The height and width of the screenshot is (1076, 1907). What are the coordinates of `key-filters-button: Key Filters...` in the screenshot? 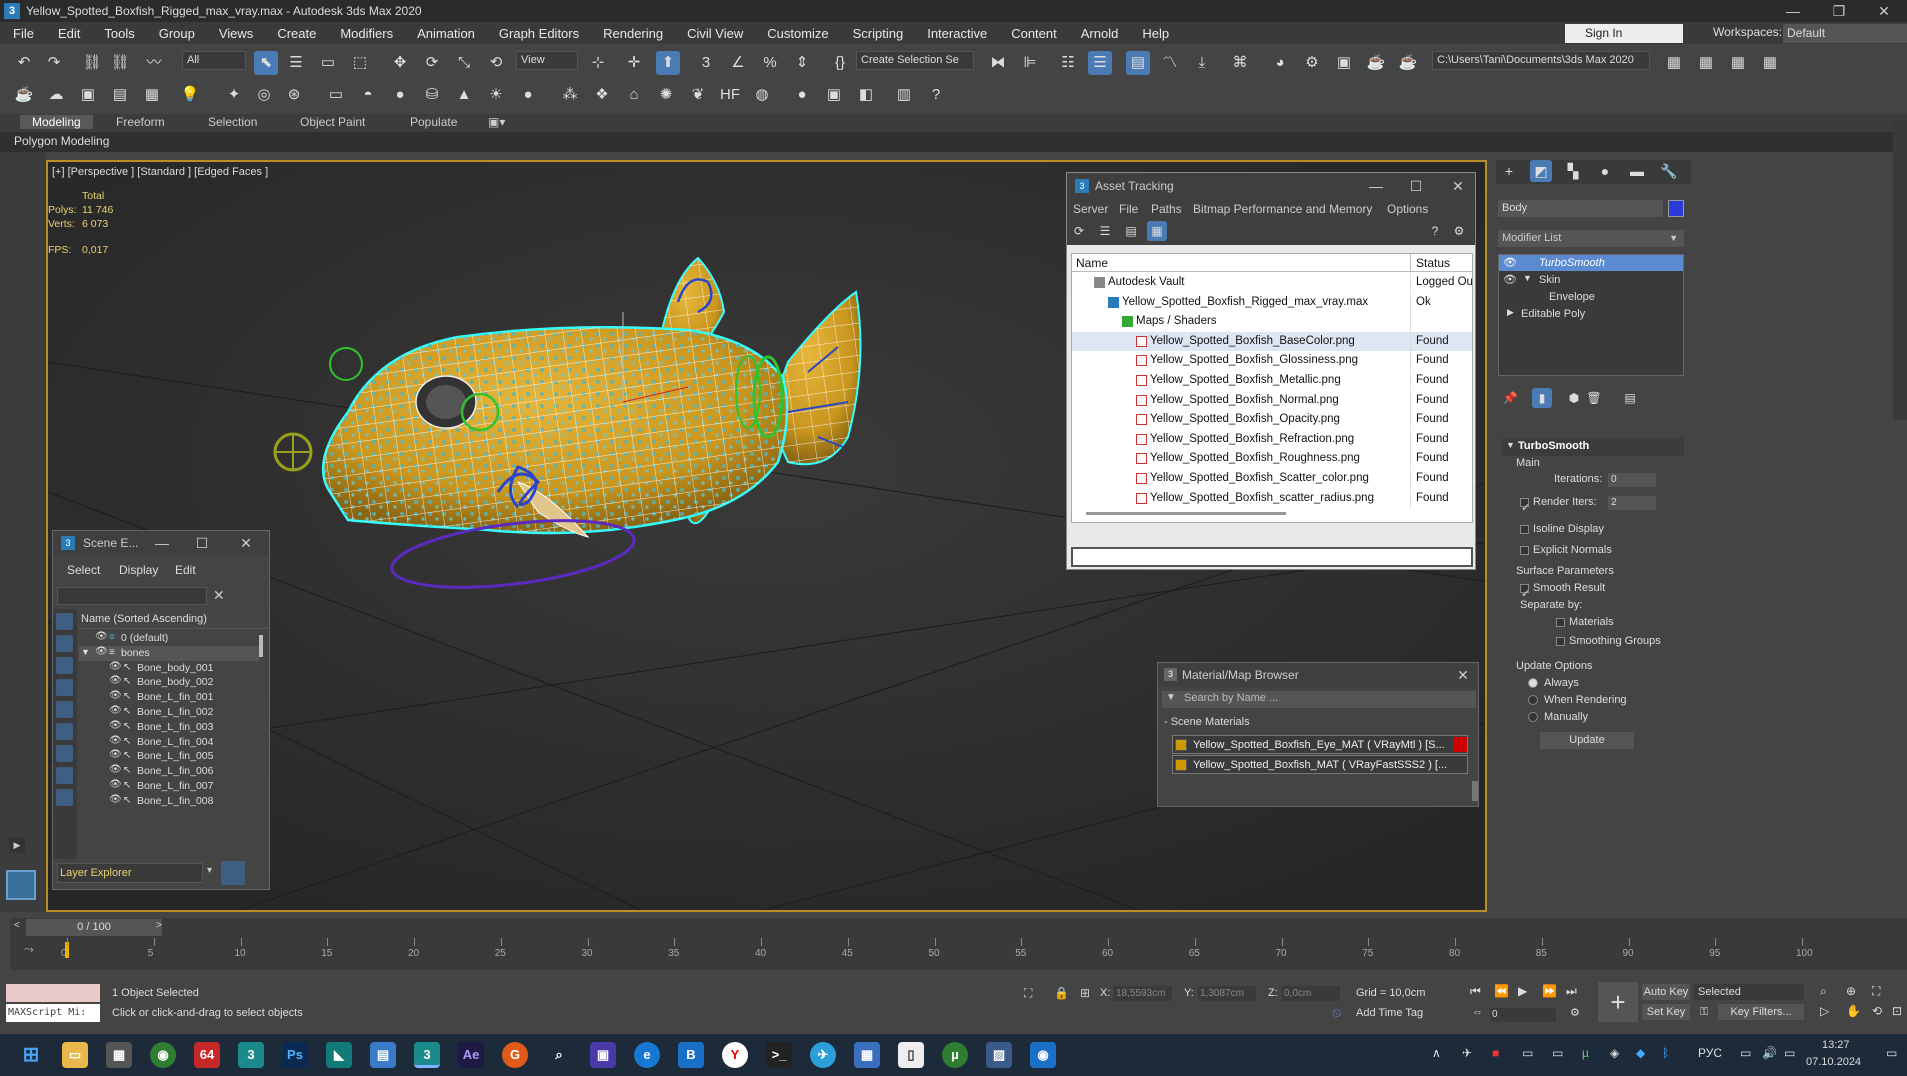 It's located at (1761, 1012).